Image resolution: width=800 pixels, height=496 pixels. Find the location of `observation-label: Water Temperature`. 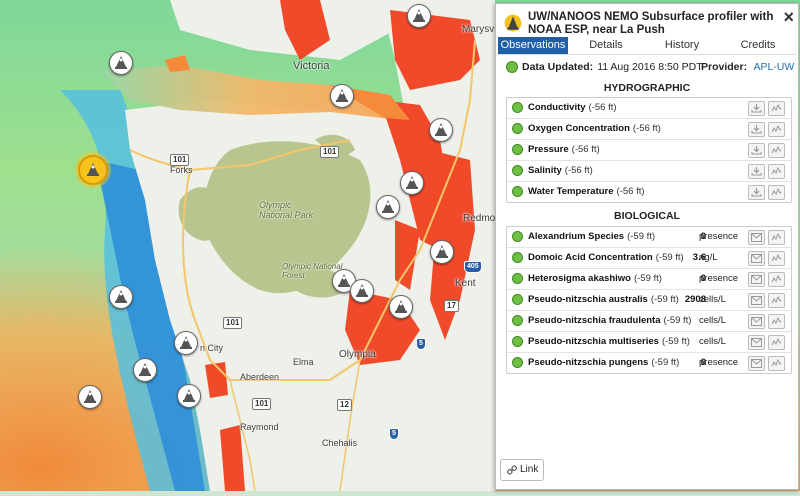

observation-label: Water Temperature is located at coordinates (571, 191).